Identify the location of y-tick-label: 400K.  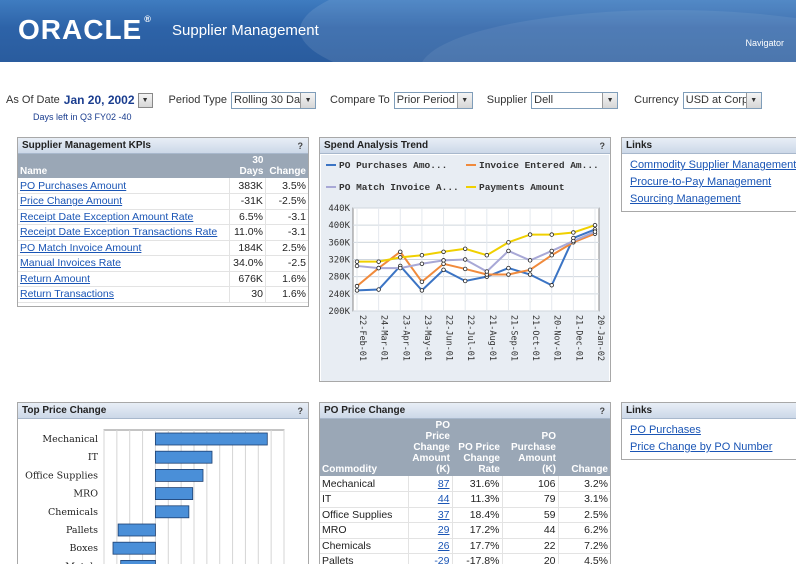
(339, 226).